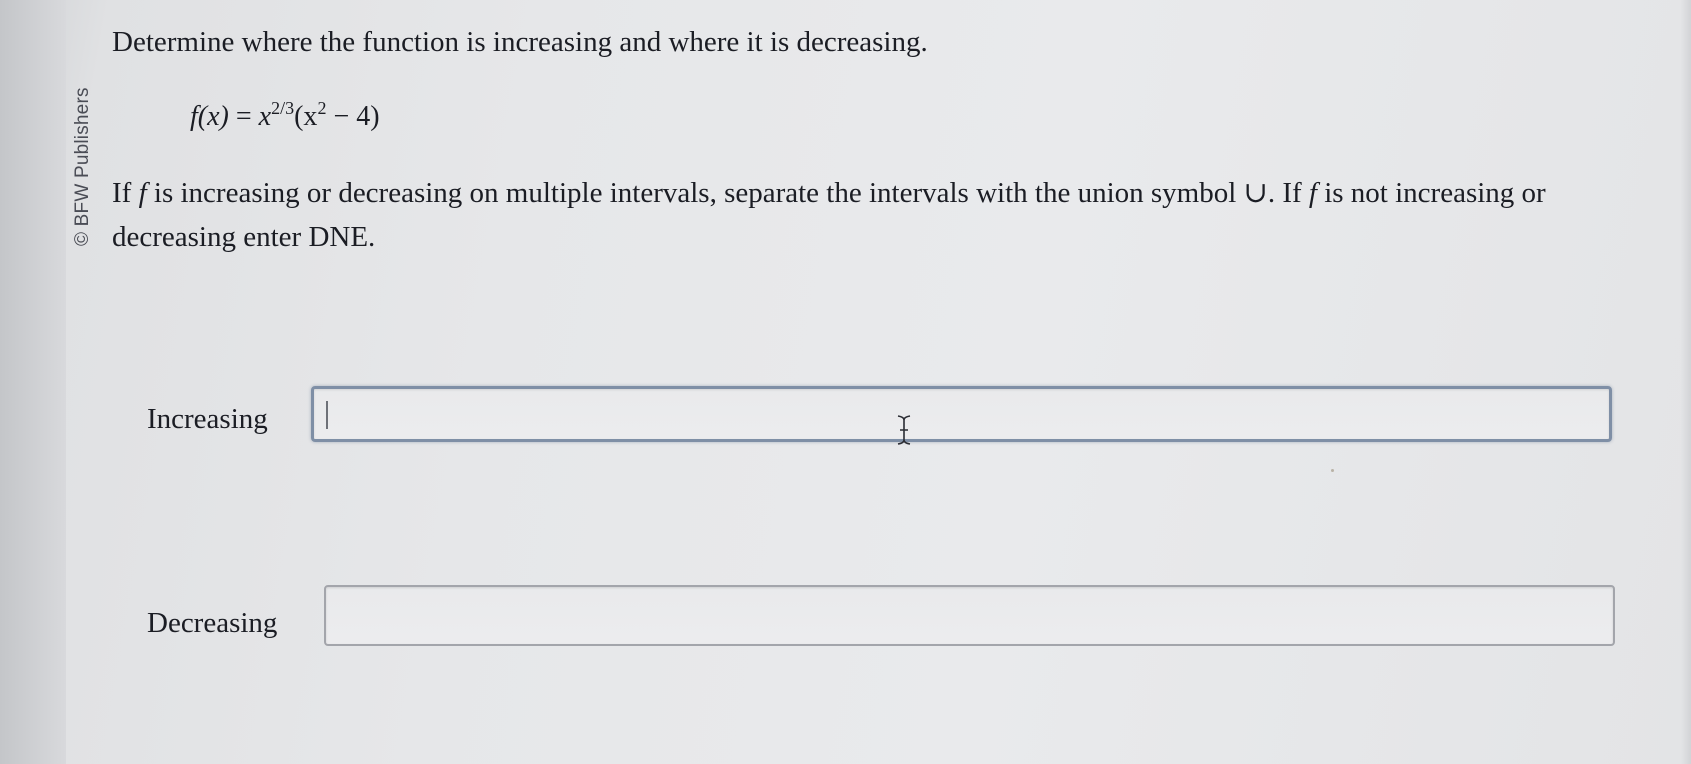 The width and height of the screenshot is (1691, 764). What do you see at coordinates (904, 430) in the screenshot?
I see `text-cursor-icon` at bounding box center [904, 430].